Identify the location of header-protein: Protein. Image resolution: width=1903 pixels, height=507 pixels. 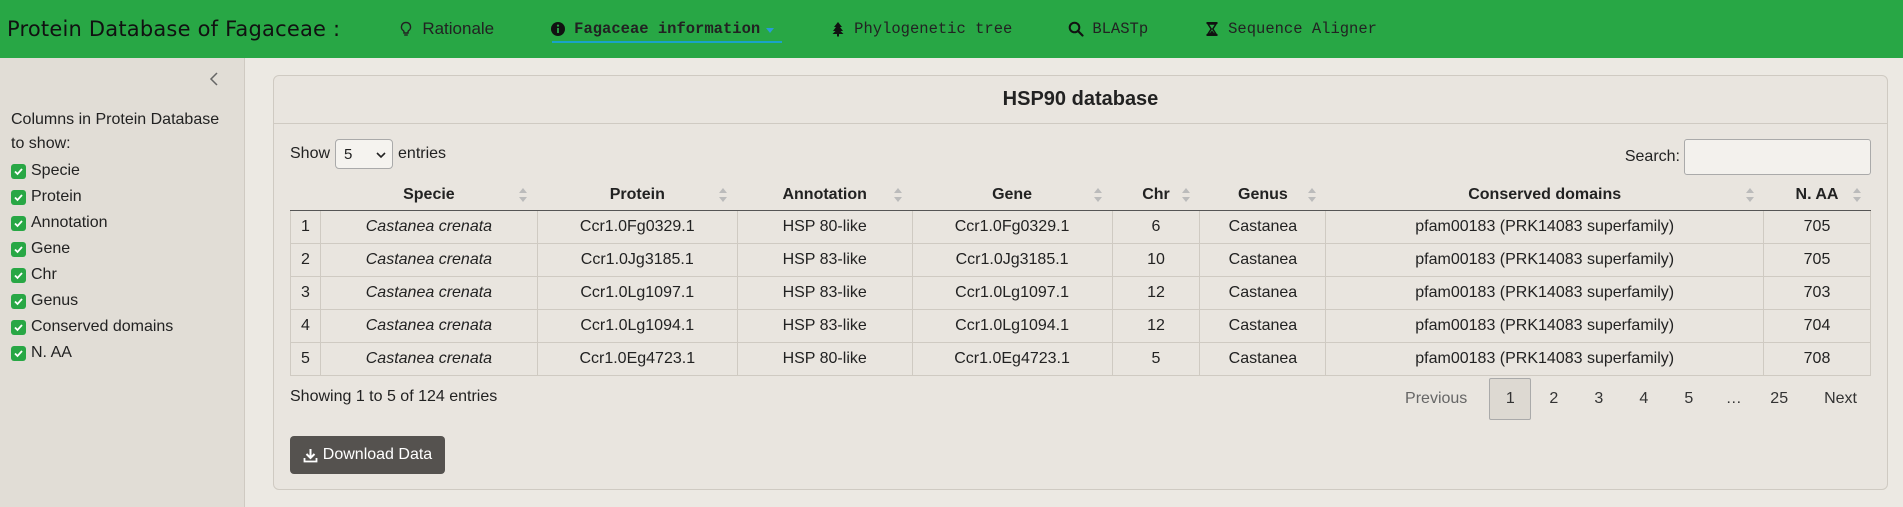
(637, 195).